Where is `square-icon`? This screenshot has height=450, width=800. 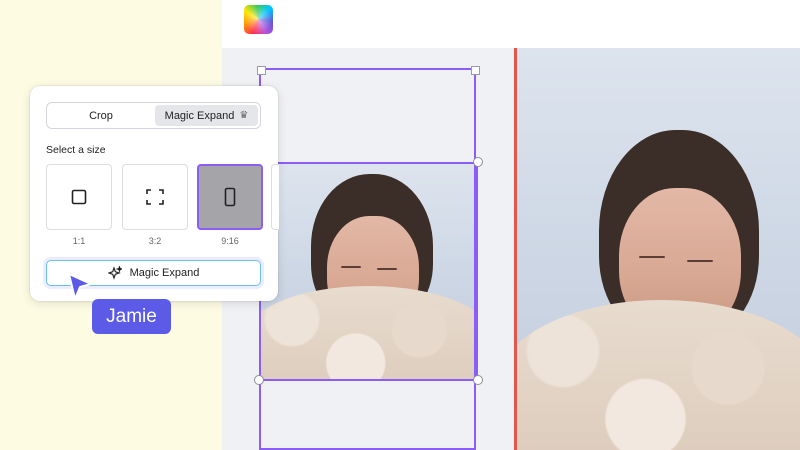 square-icon is located at coordinates (79, 197).